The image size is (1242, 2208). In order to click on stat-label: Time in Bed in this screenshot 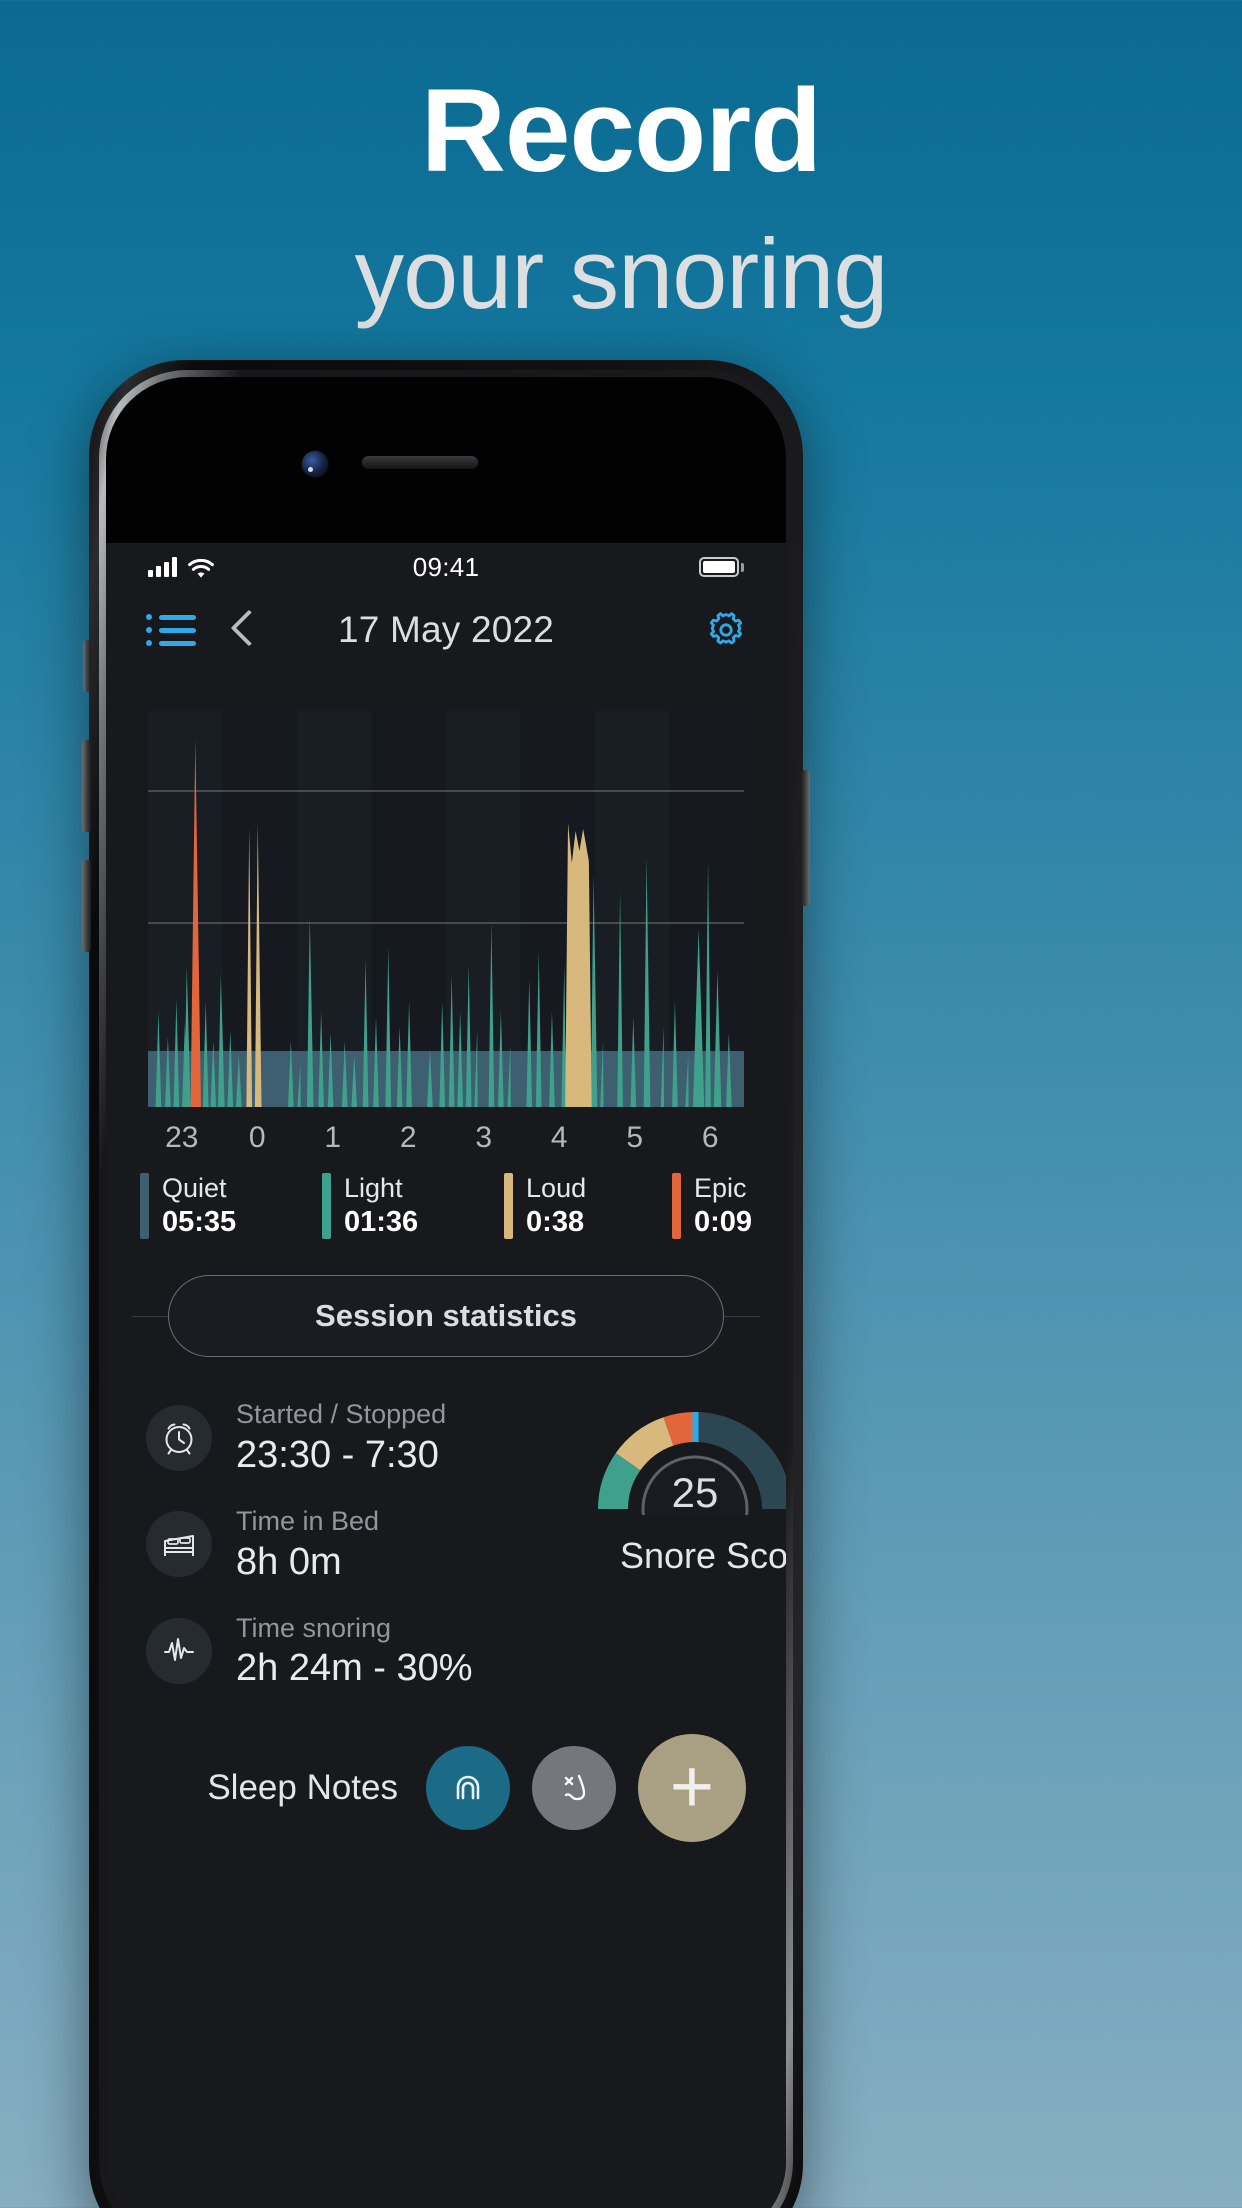, I will do `click(308, 1520)`.